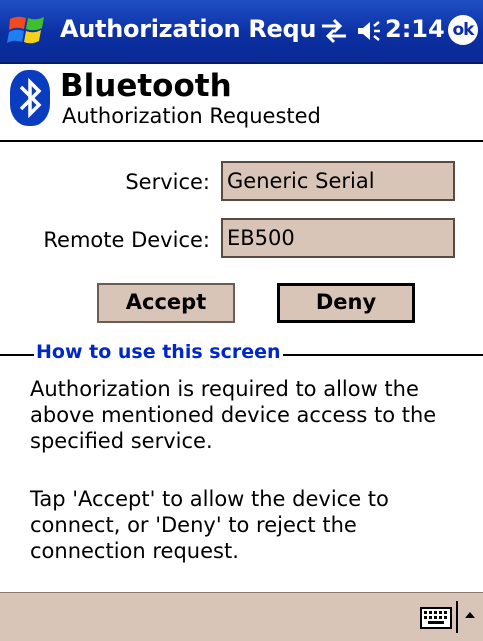 The height and width of the screenshot is (641, 483). Describe the element at coordinates (167, 182) in the screenshot. I see `service-label: Service:` at that location.